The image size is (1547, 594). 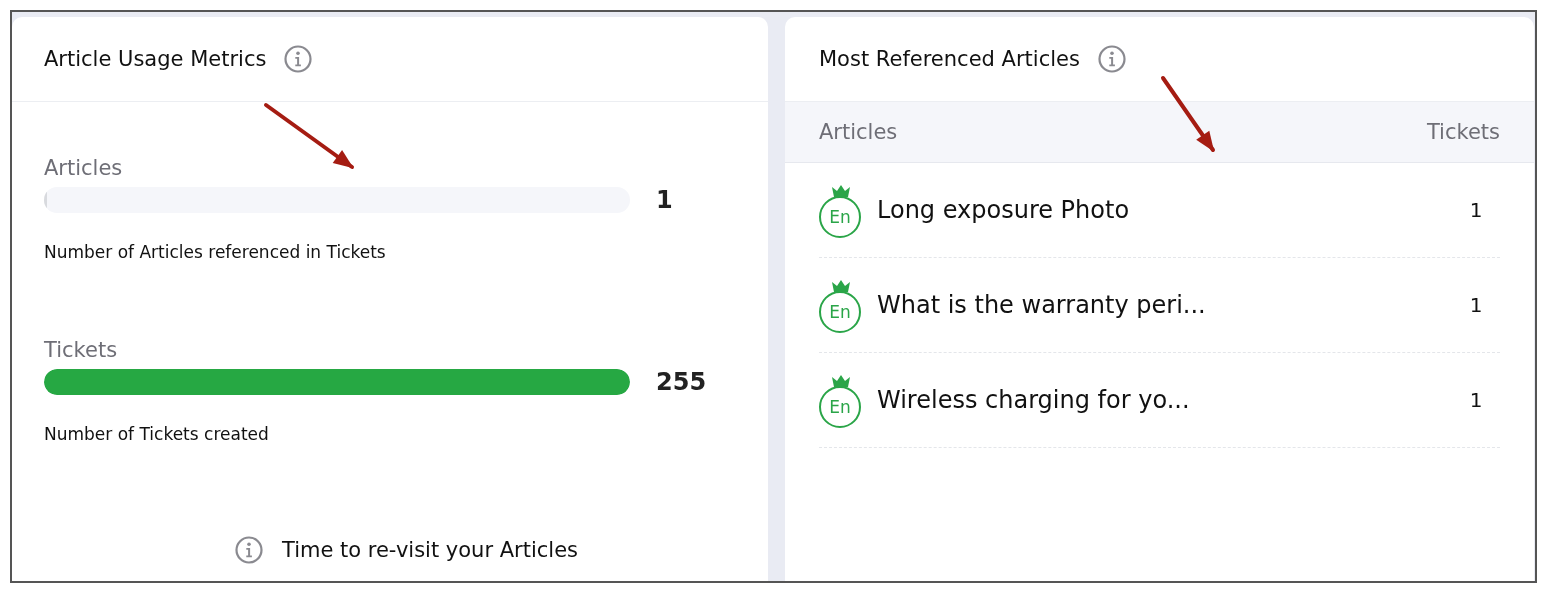 I want to click on panel-title: Article Usage Metrics, so click(x=155, y=59).